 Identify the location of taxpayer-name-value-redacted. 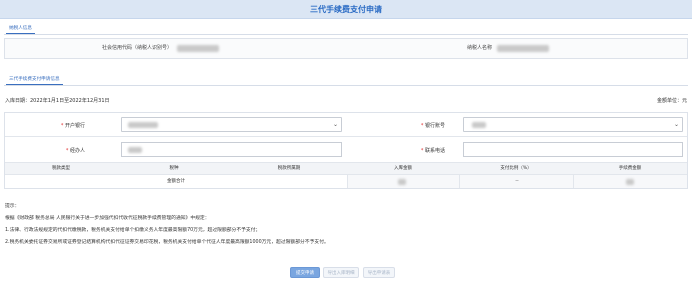
(523, 48).